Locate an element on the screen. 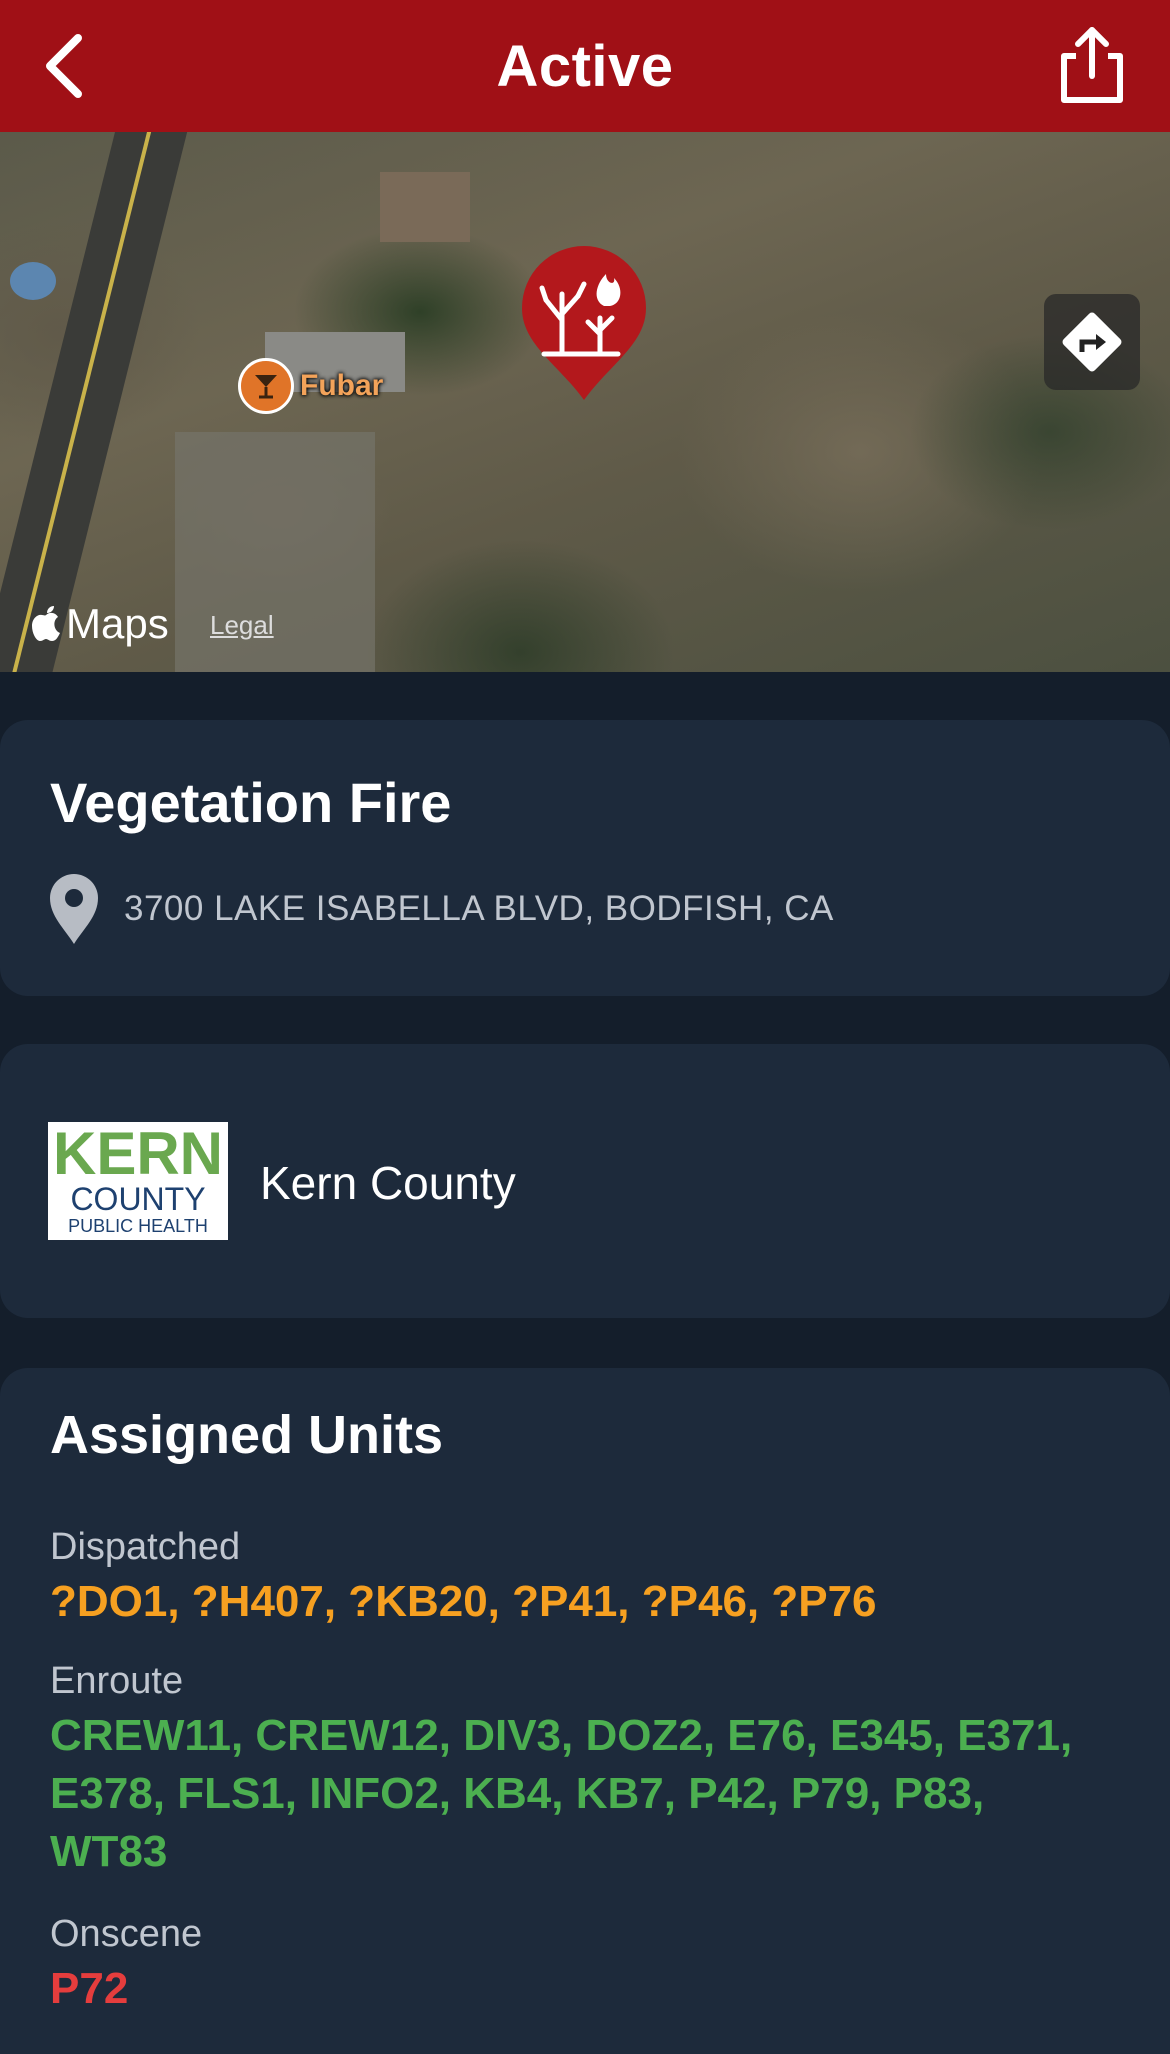 This screenshot has width=1170, height=2054. map-parking-lot is located at coordinates (275, 552).